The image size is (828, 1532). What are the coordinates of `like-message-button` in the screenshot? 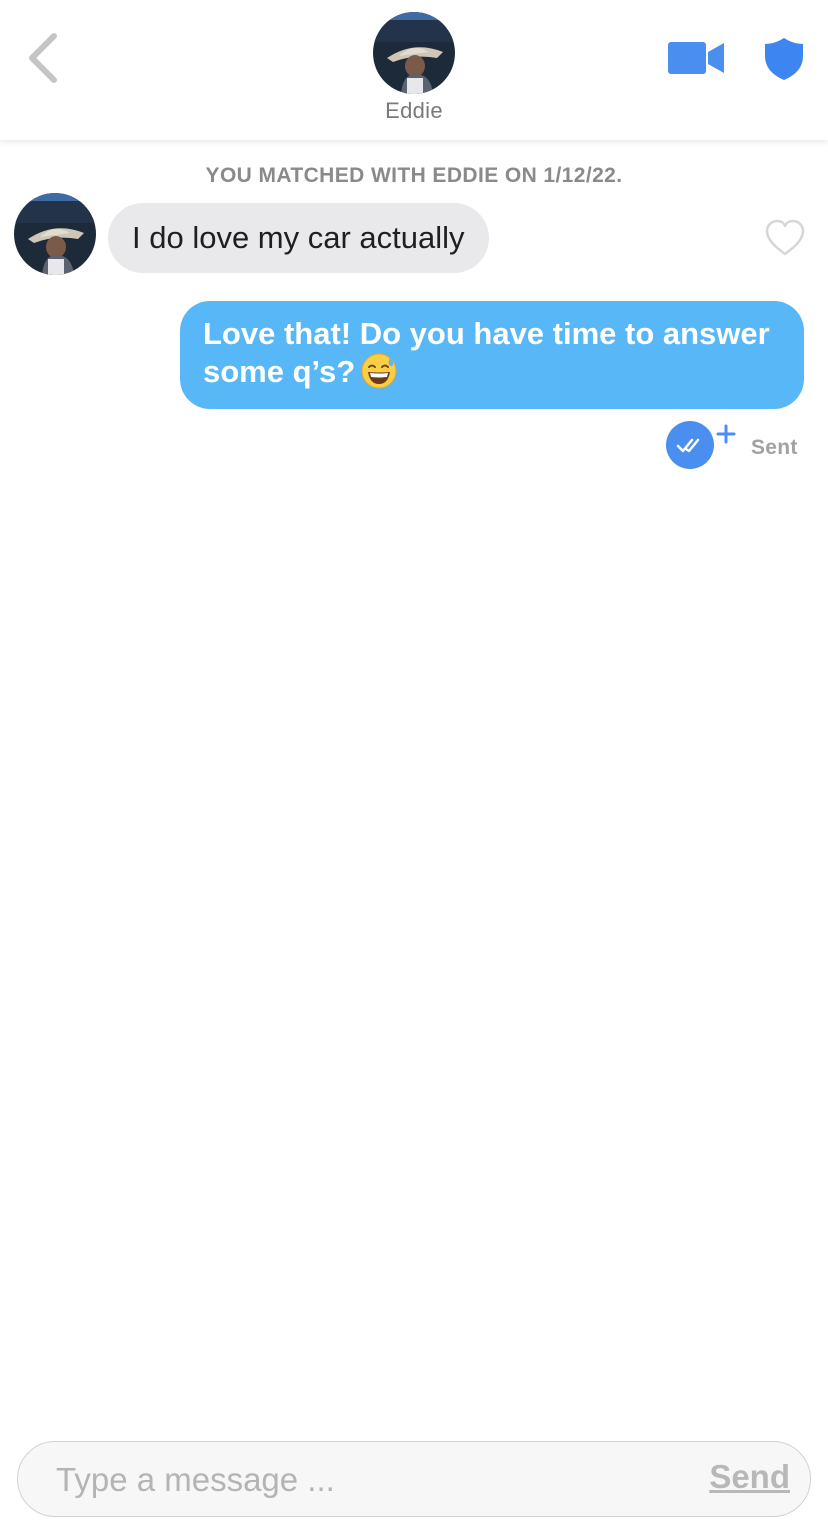 It's located at (785, 238).